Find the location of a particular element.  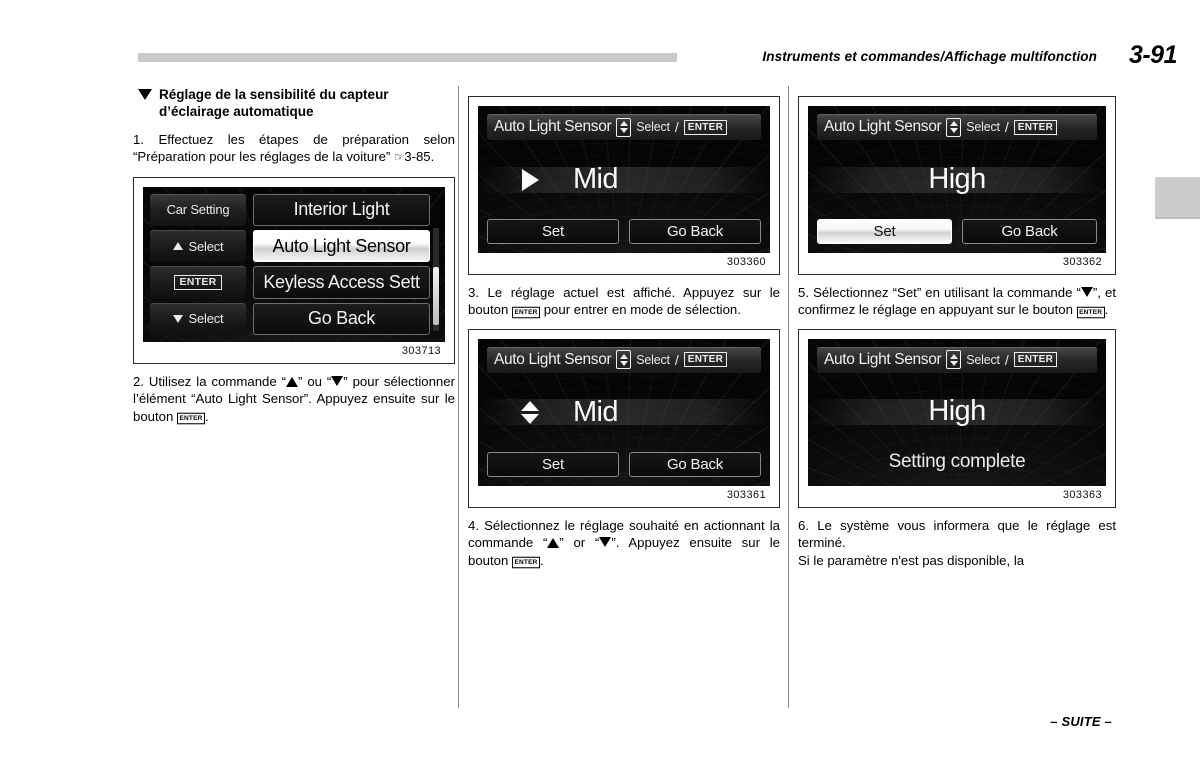

menu-scrollbar-thumb is located at coordinates (436, 295).